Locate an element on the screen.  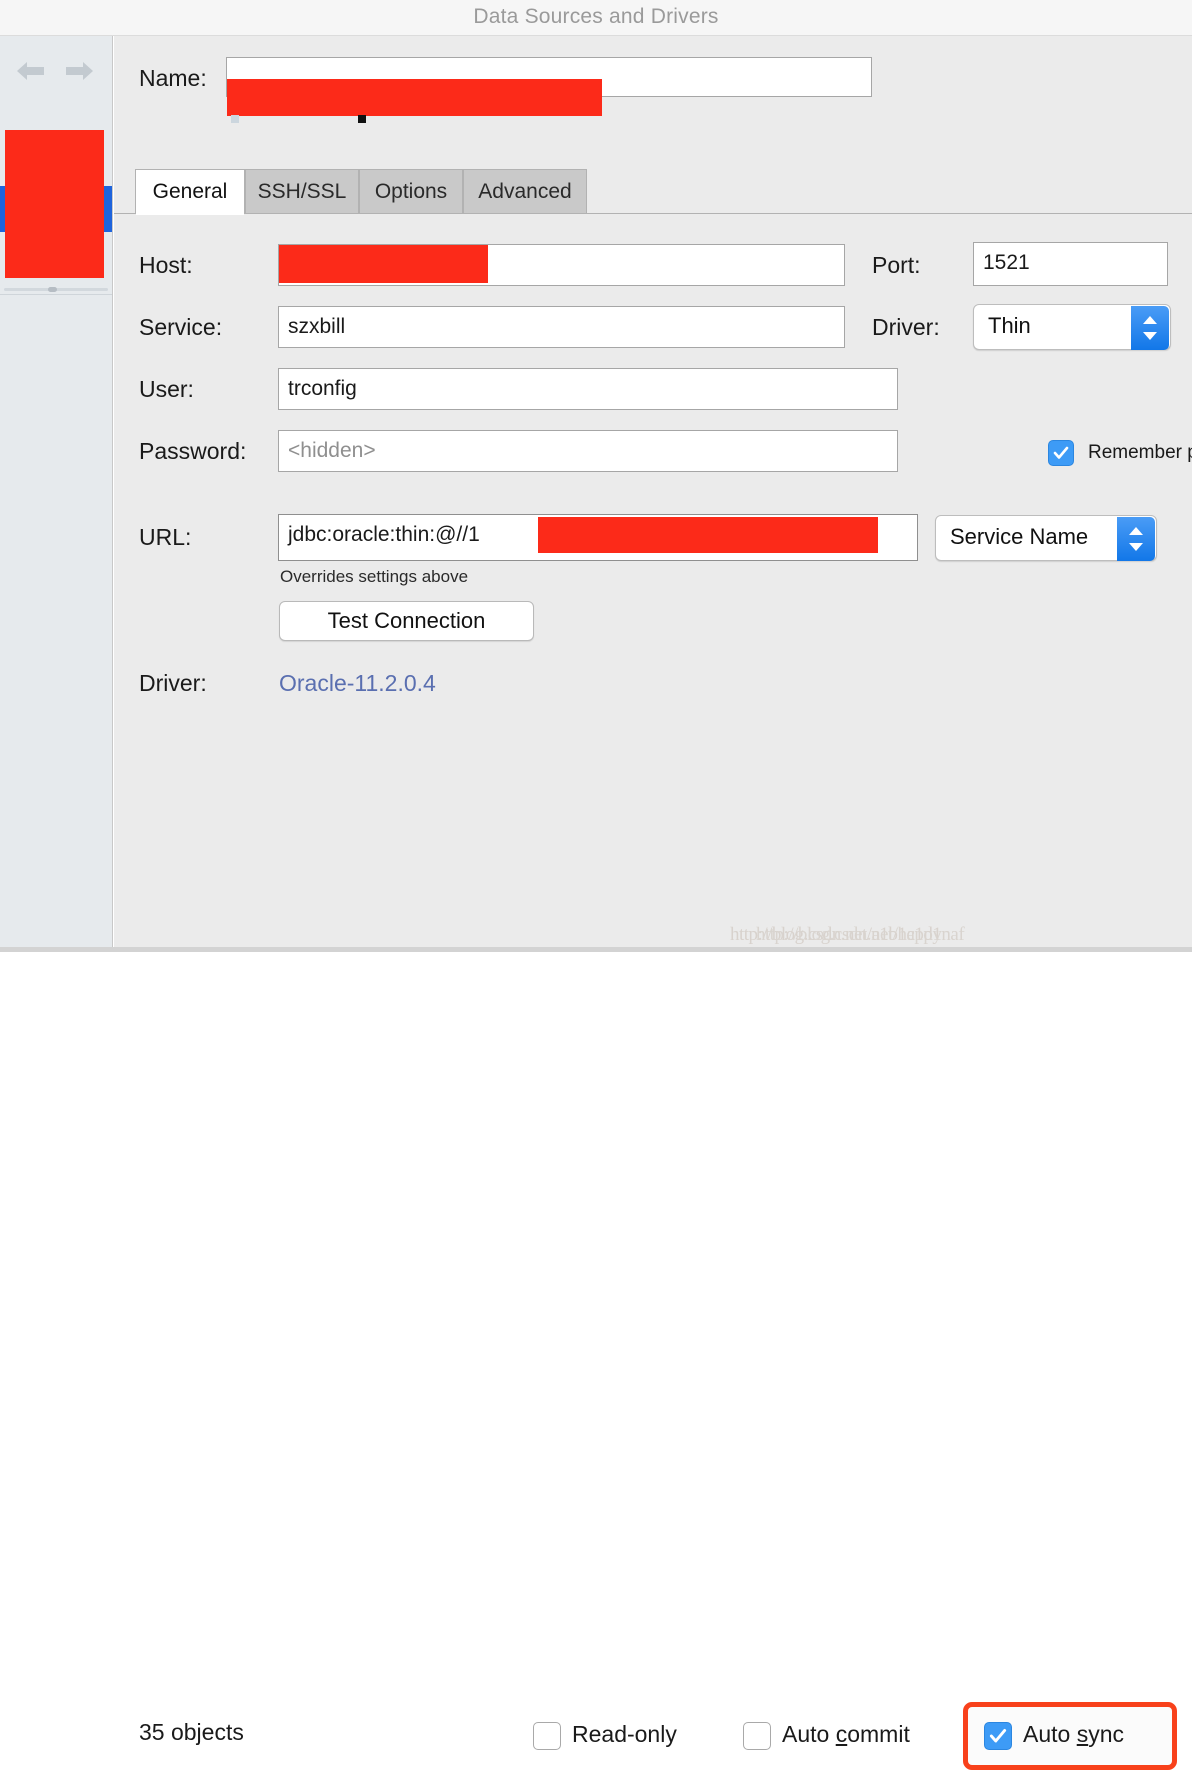
url-label: URL: is located at coordinates (165, 537).